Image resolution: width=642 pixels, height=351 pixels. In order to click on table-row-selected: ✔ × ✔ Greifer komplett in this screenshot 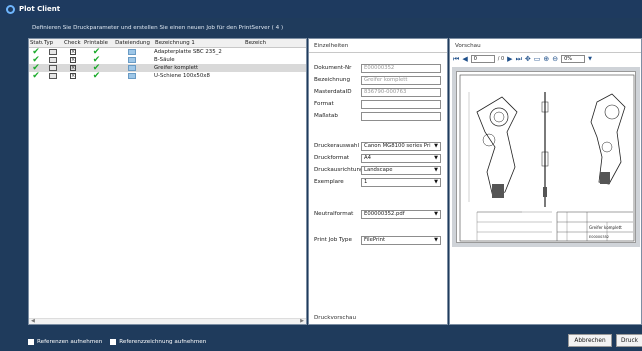, I will do `click(167, 68)`.